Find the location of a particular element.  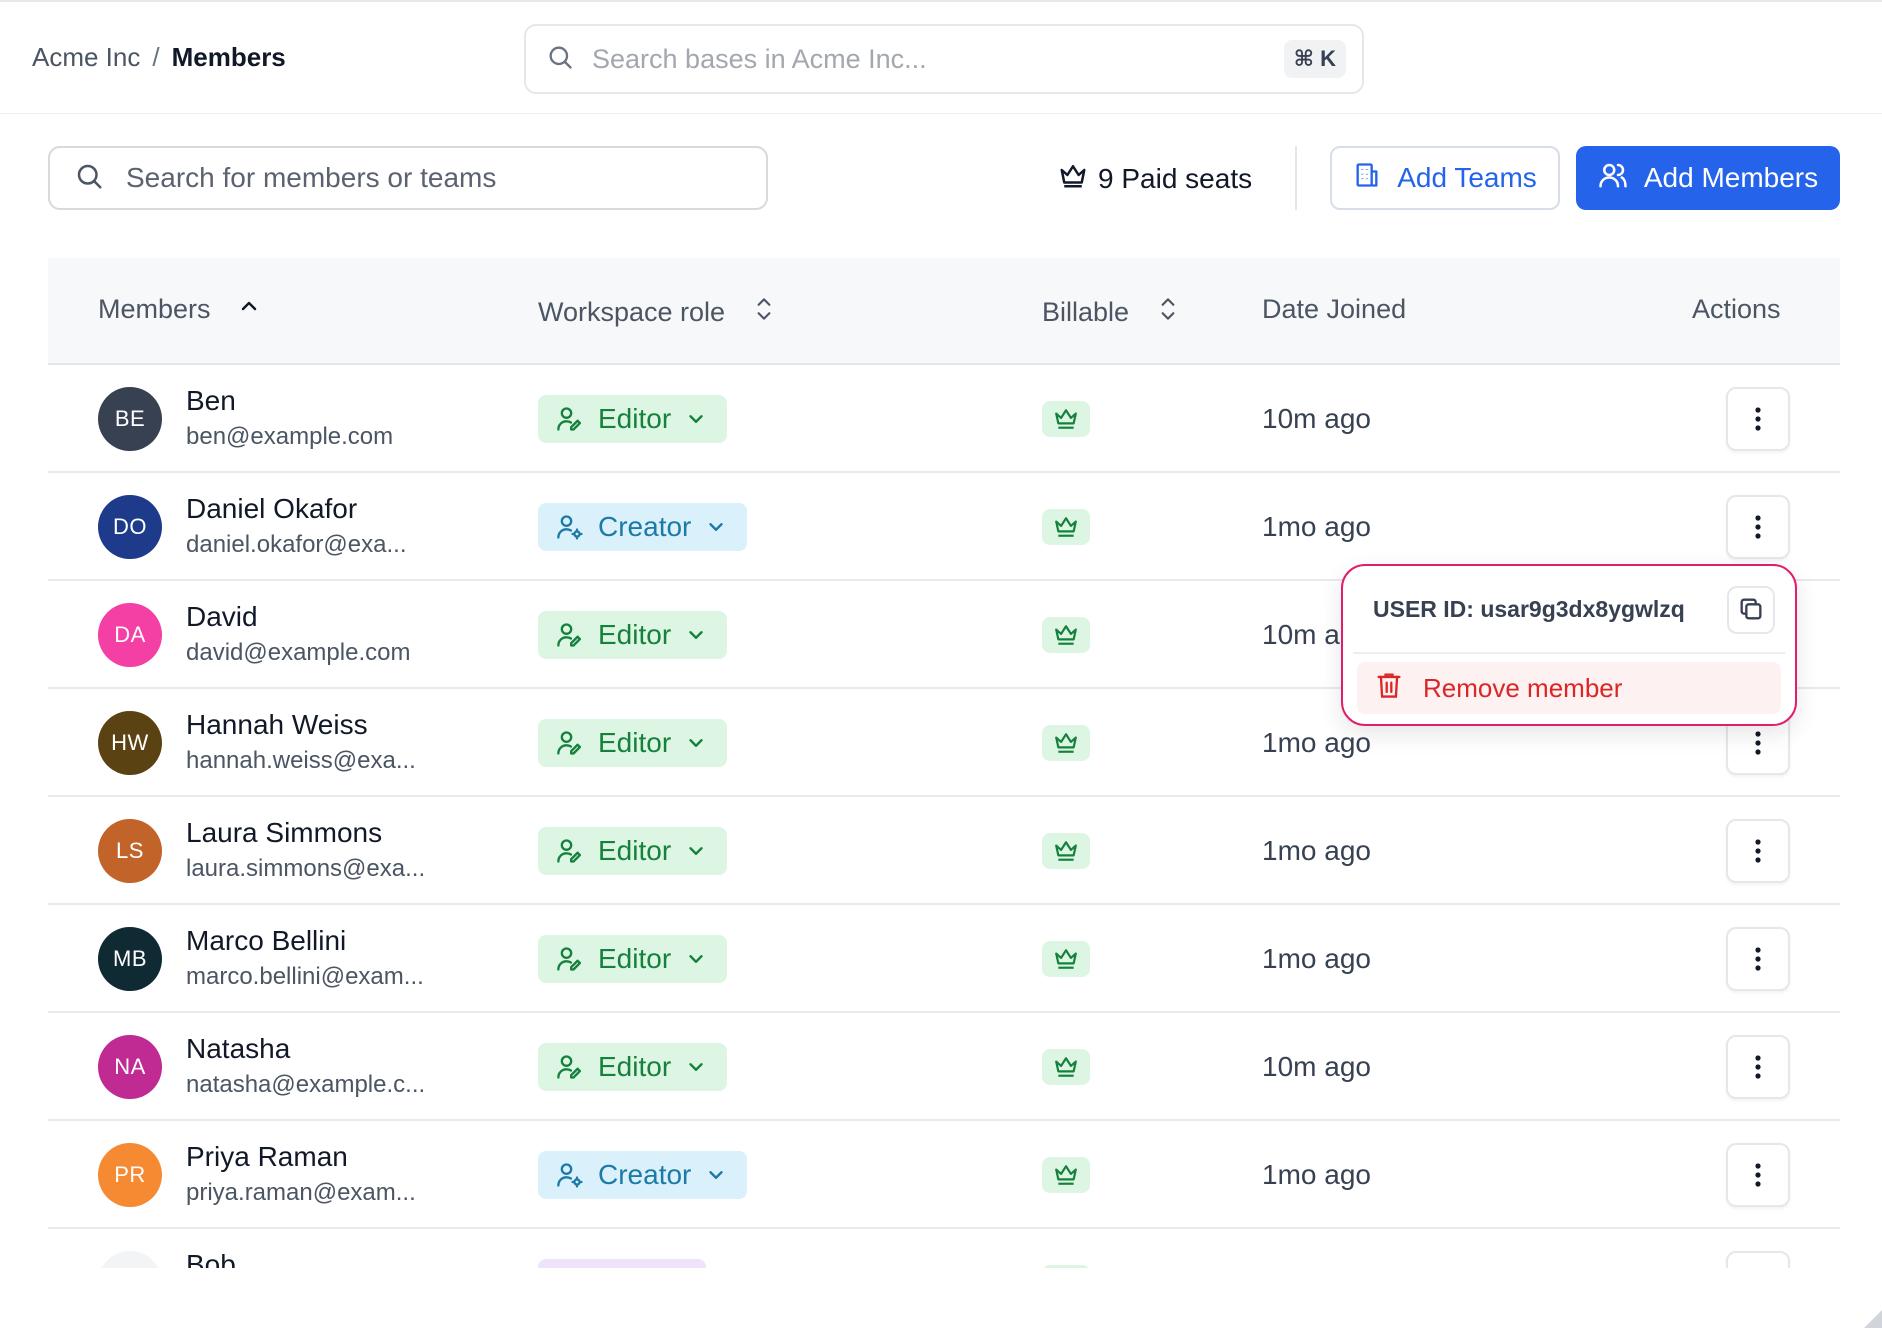

add-members-button: Add Members is located at coordinates (1708, 178).